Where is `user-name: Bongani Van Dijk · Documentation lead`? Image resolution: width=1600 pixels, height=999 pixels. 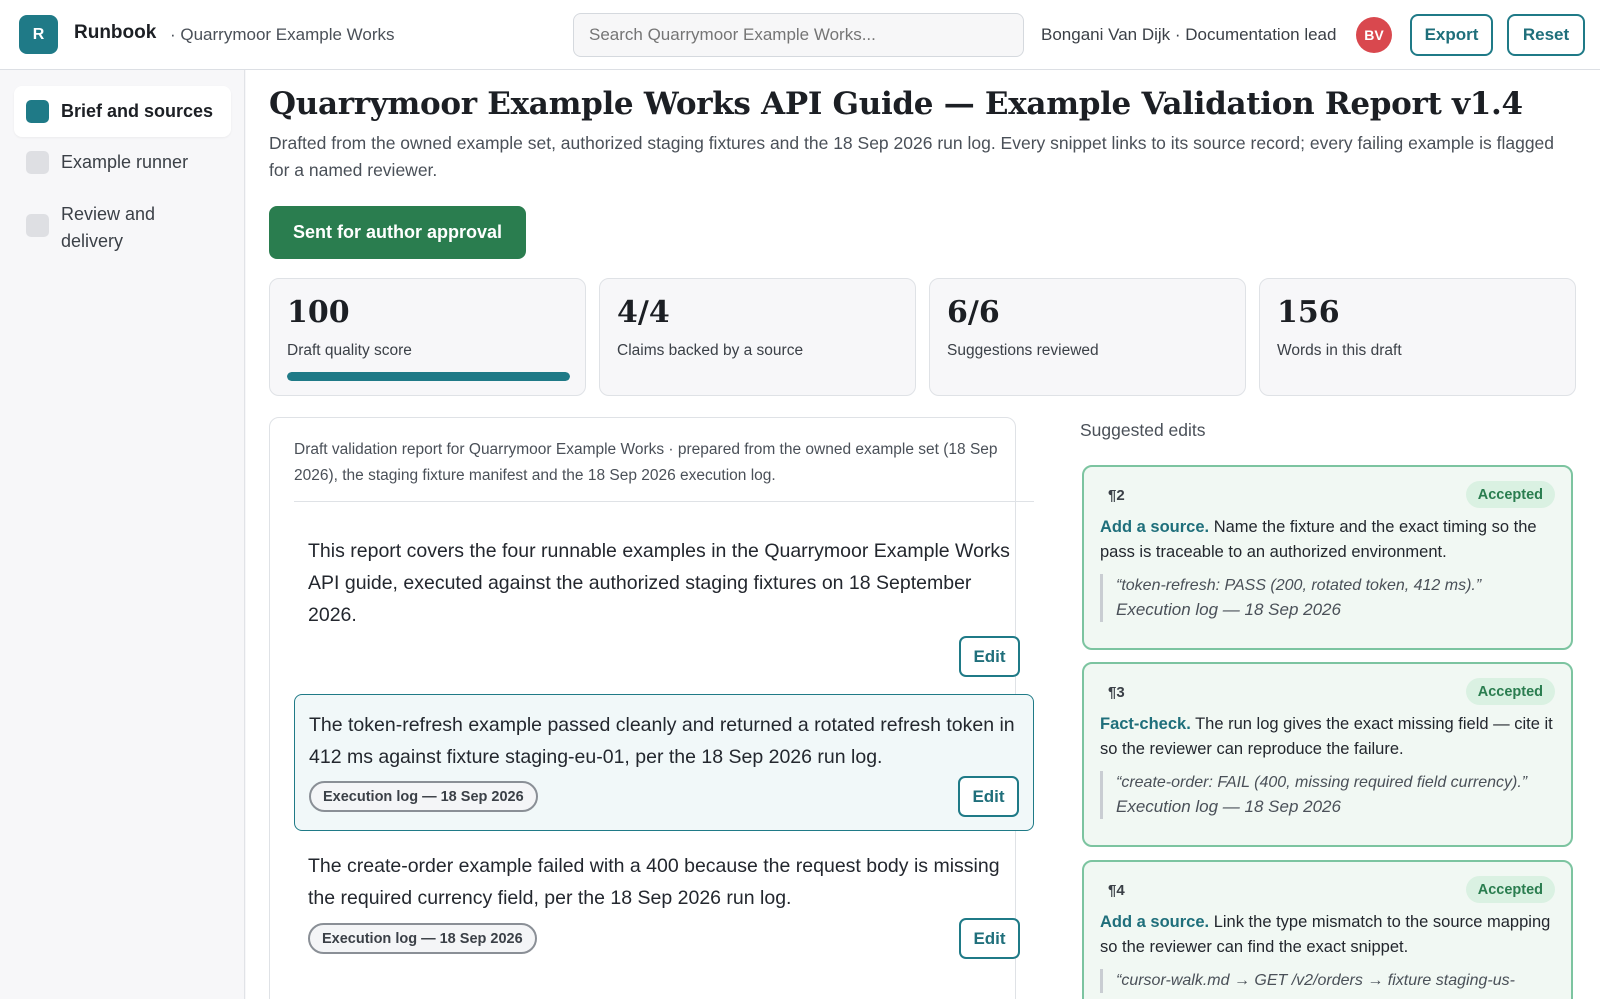 user-name: Bongani Van Dijk · Documentation lead is located at coordinates (1189, 34).